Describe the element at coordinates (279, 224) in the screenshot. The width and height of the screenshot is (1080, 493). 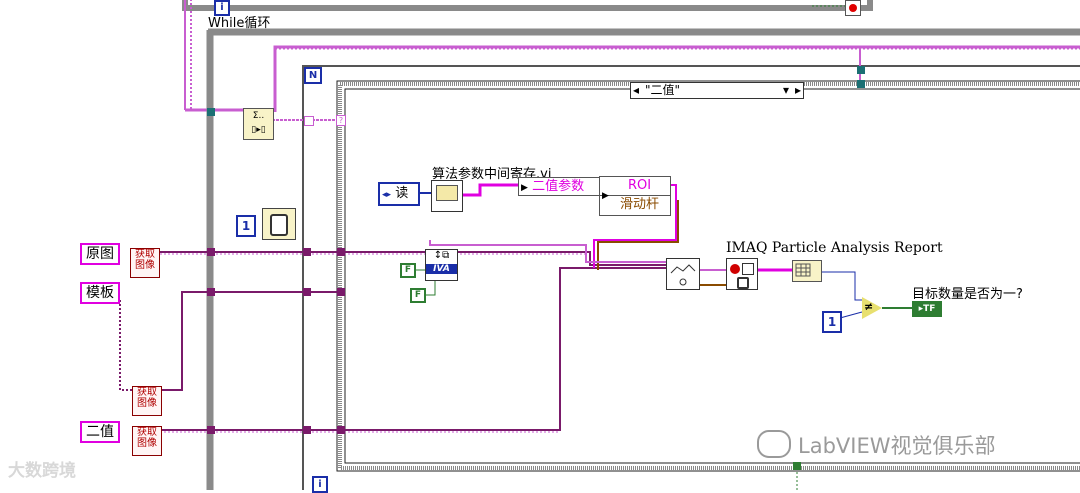
I see `wait-timer-icon` at that location.